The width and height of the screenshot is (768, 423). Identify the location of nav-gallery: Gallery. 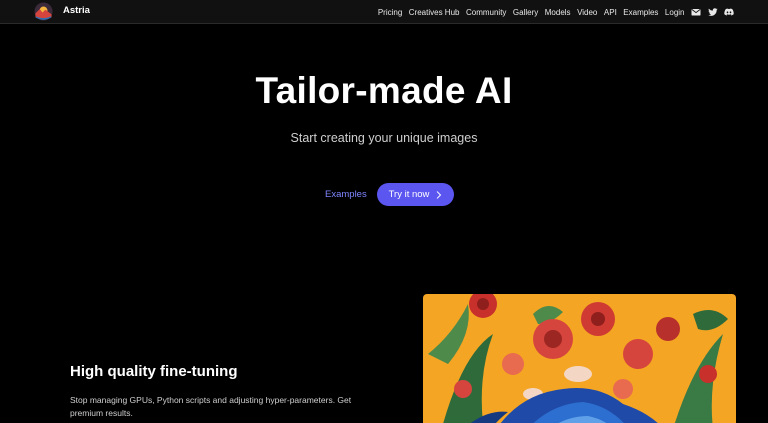
(525, 12).